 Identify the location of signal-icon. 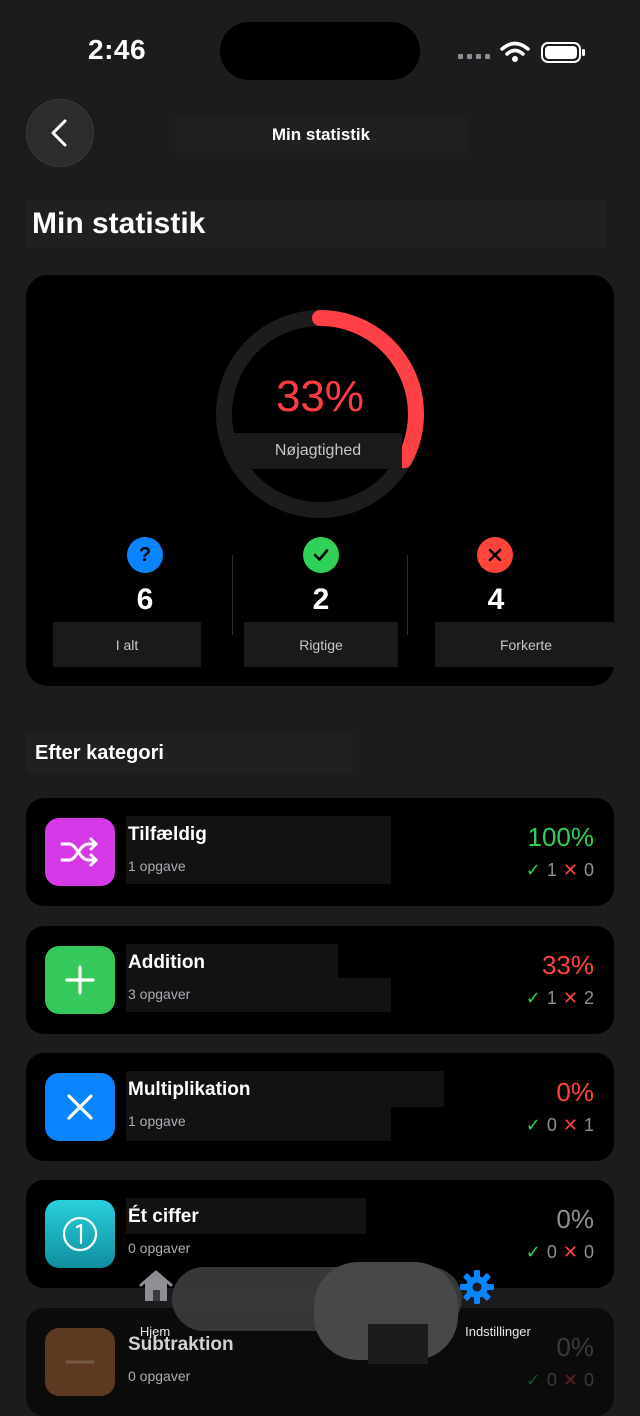
(474, 56).